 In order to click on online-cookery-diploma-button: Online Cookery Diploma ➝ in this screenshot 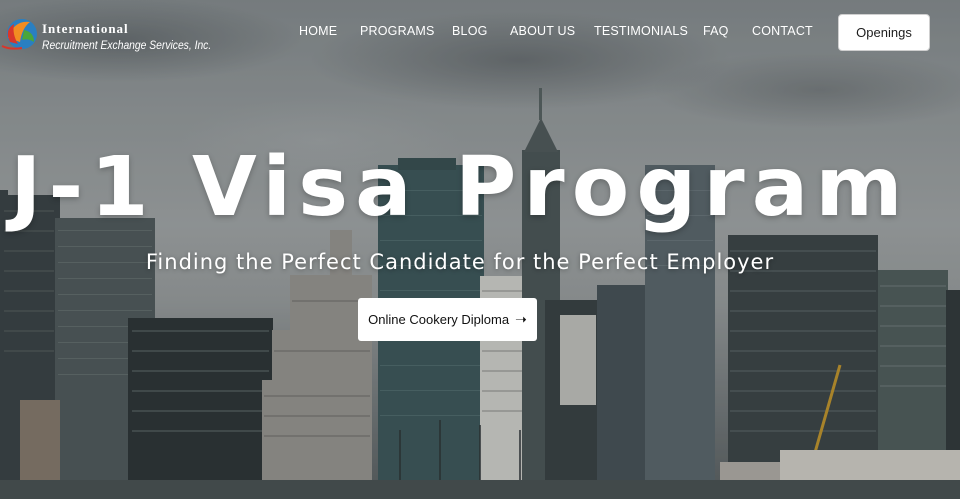, I will do `click(447, 319)`.